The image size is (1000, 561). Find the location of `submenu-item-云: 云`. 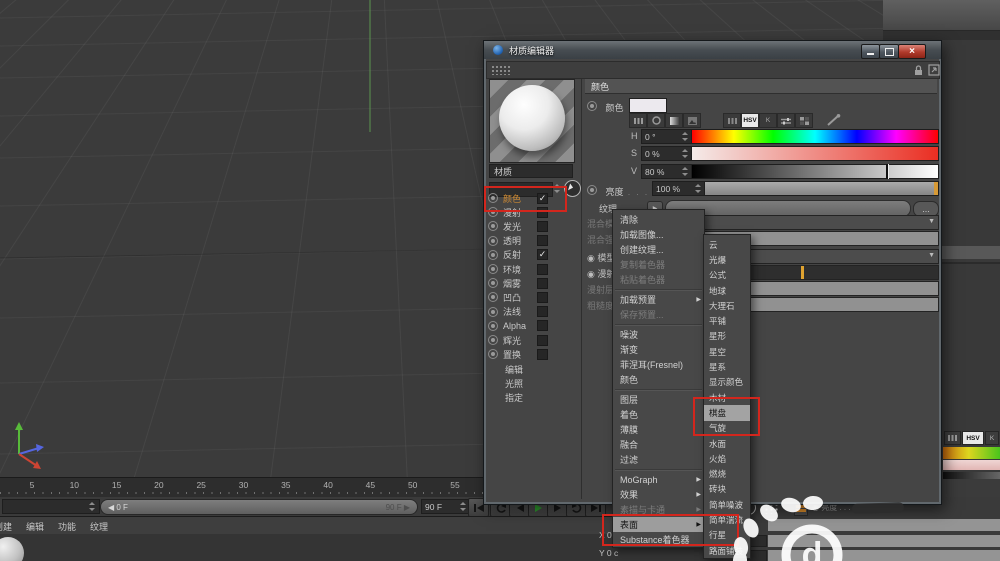

submenu-item-云: 云 is located at coordinates (727, 244).